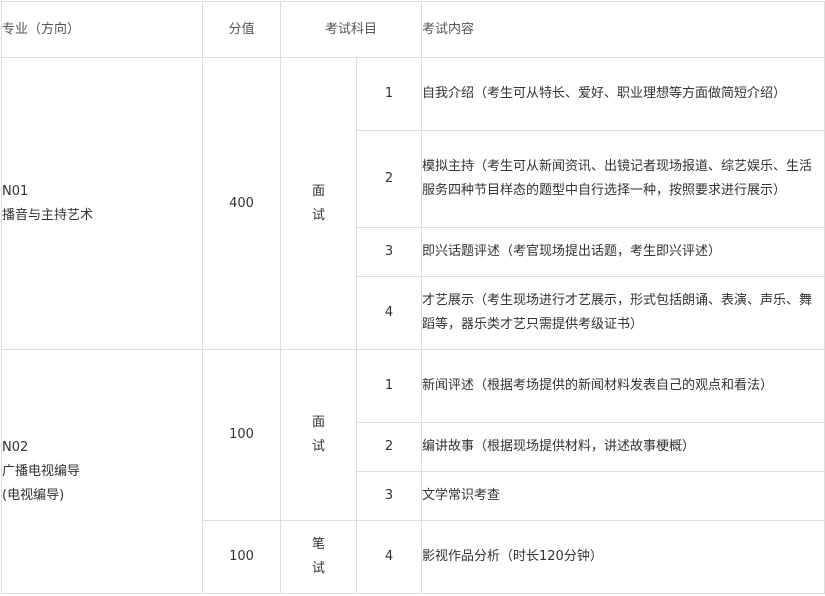 The width and height of the screenshot is (825, 596). I want to click on item-content: 影视作品分析（时长120分钟）, so click(623, 557).